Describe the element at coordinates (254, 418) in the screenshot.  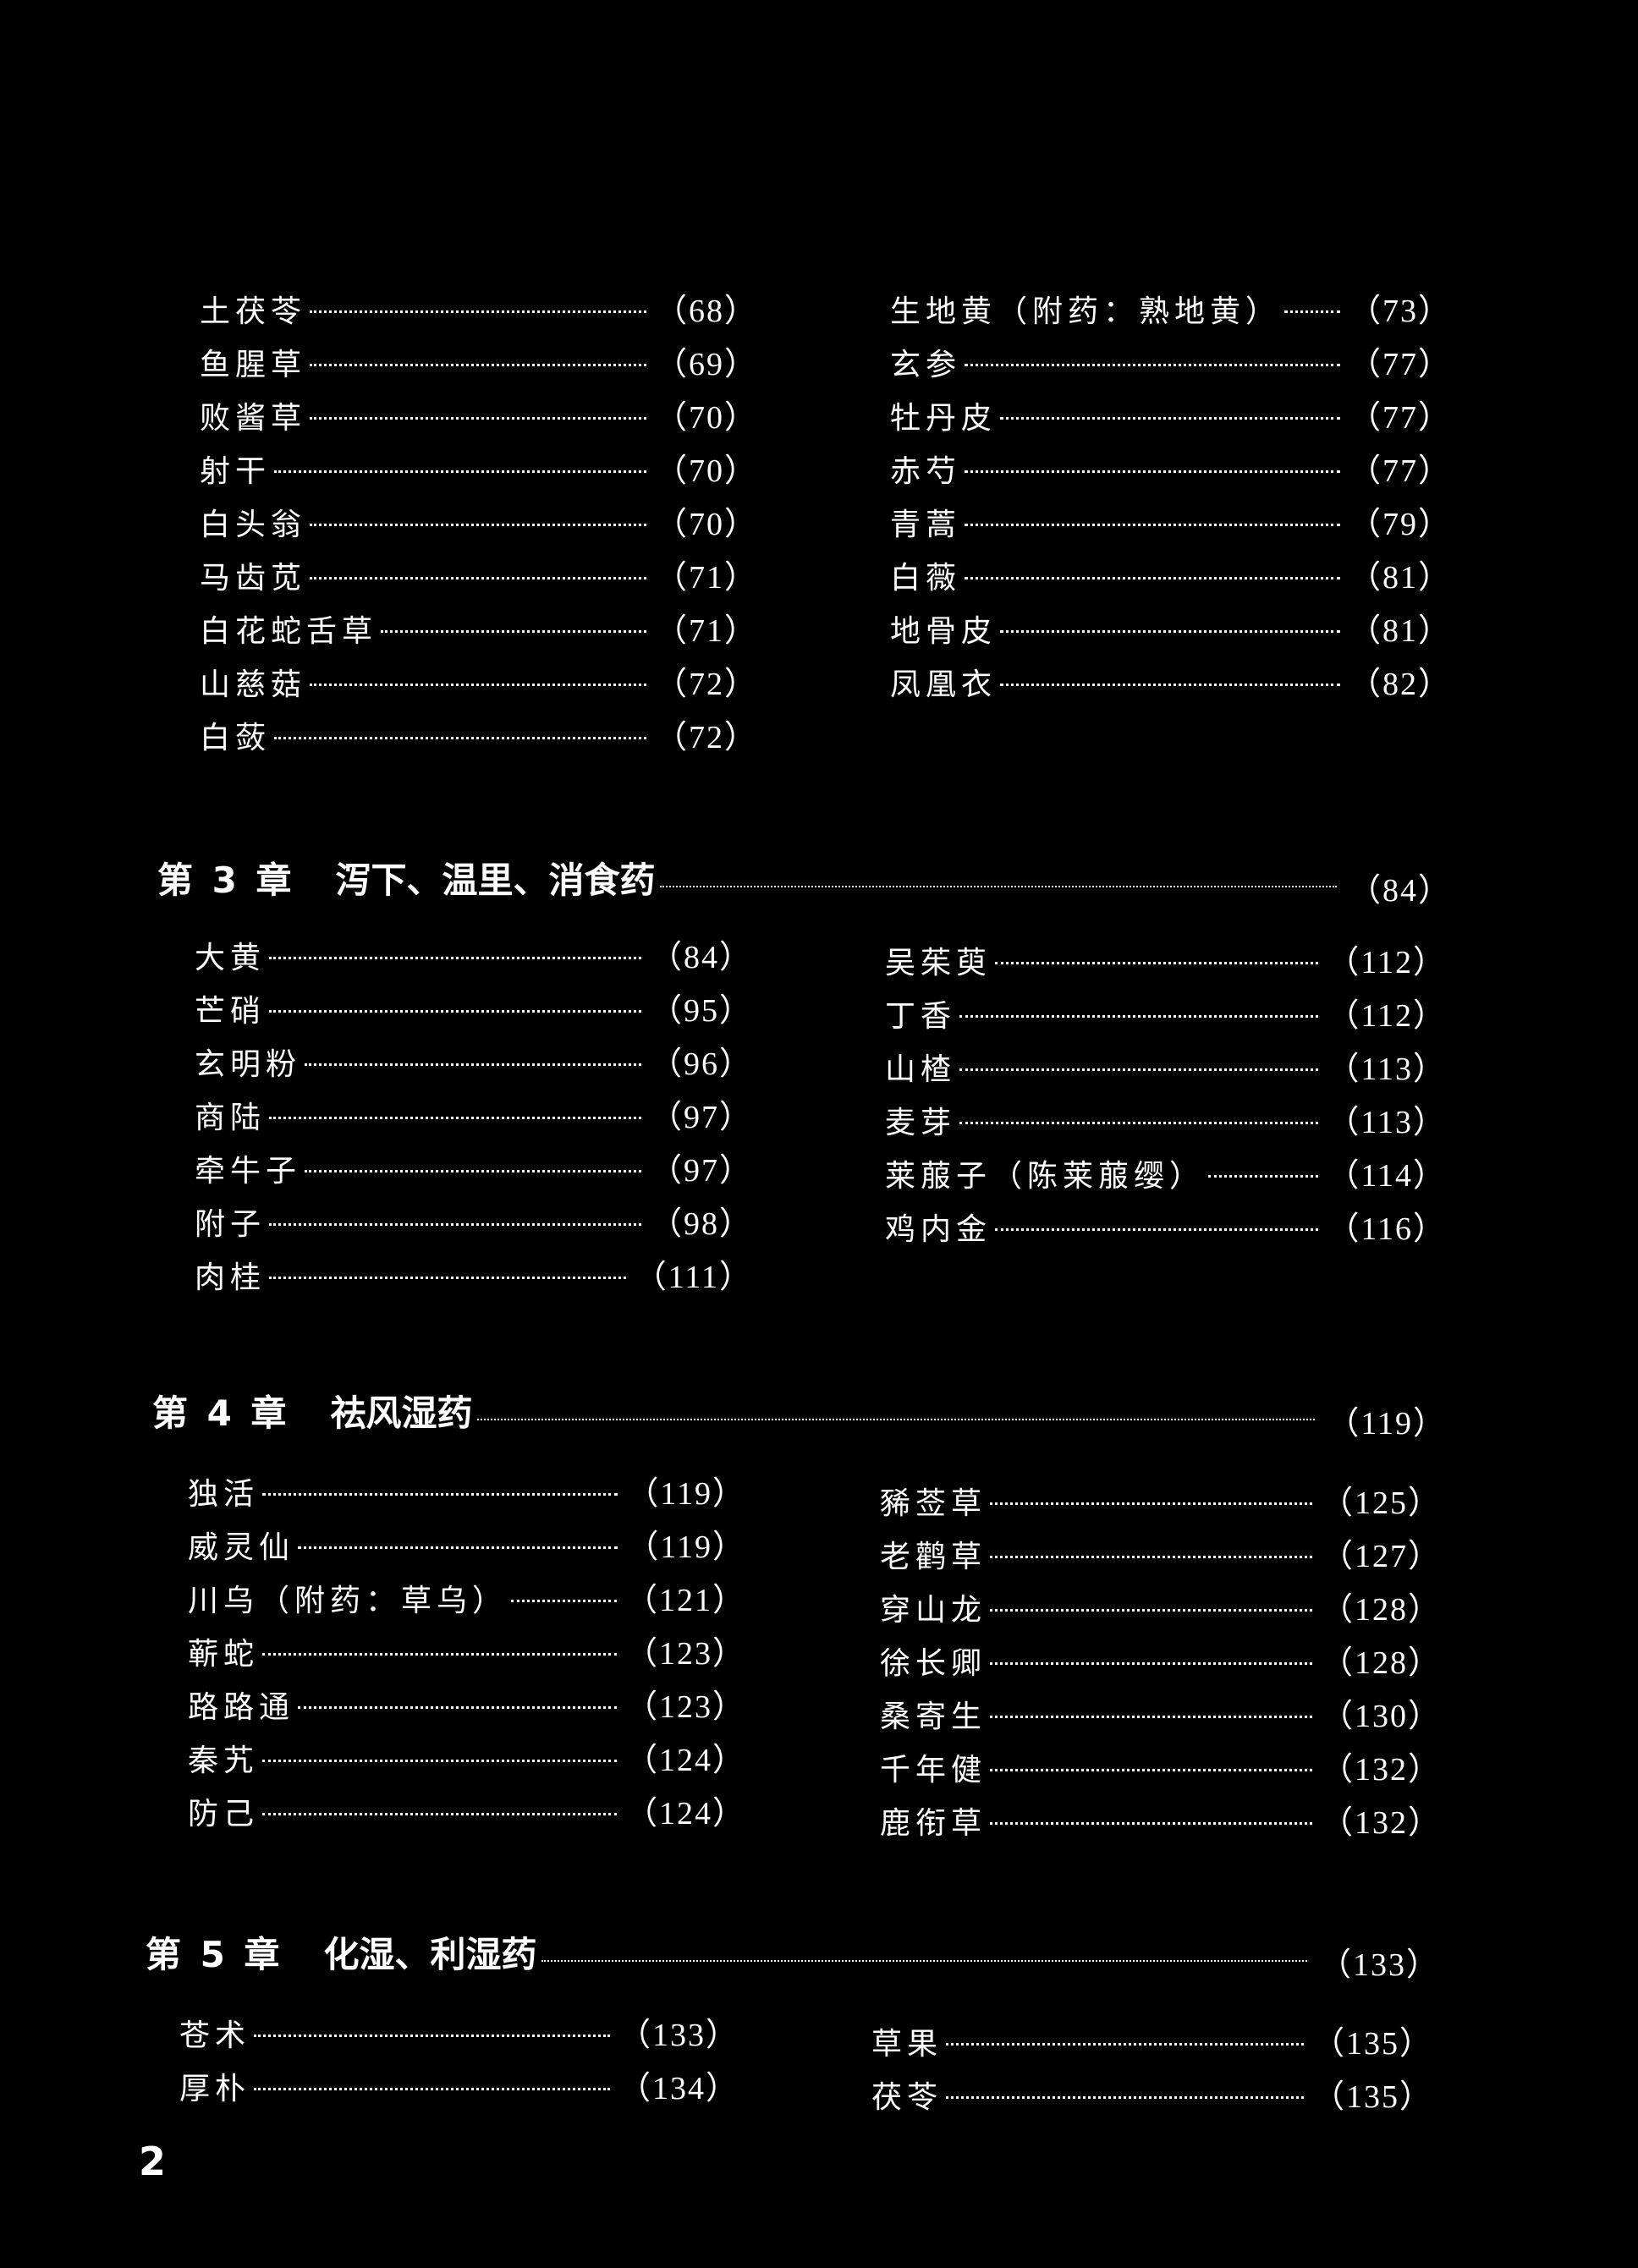
I see `entry-name: 败酱草` at that location.